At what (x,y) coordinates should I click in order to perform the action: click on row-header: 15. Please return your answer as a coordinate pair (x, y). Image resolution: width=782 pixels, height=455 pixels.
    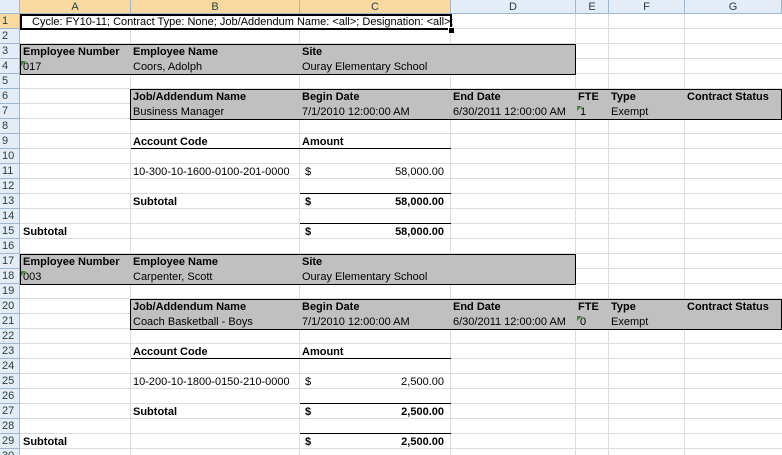
    Looking at the image, I should click on (10, 231).